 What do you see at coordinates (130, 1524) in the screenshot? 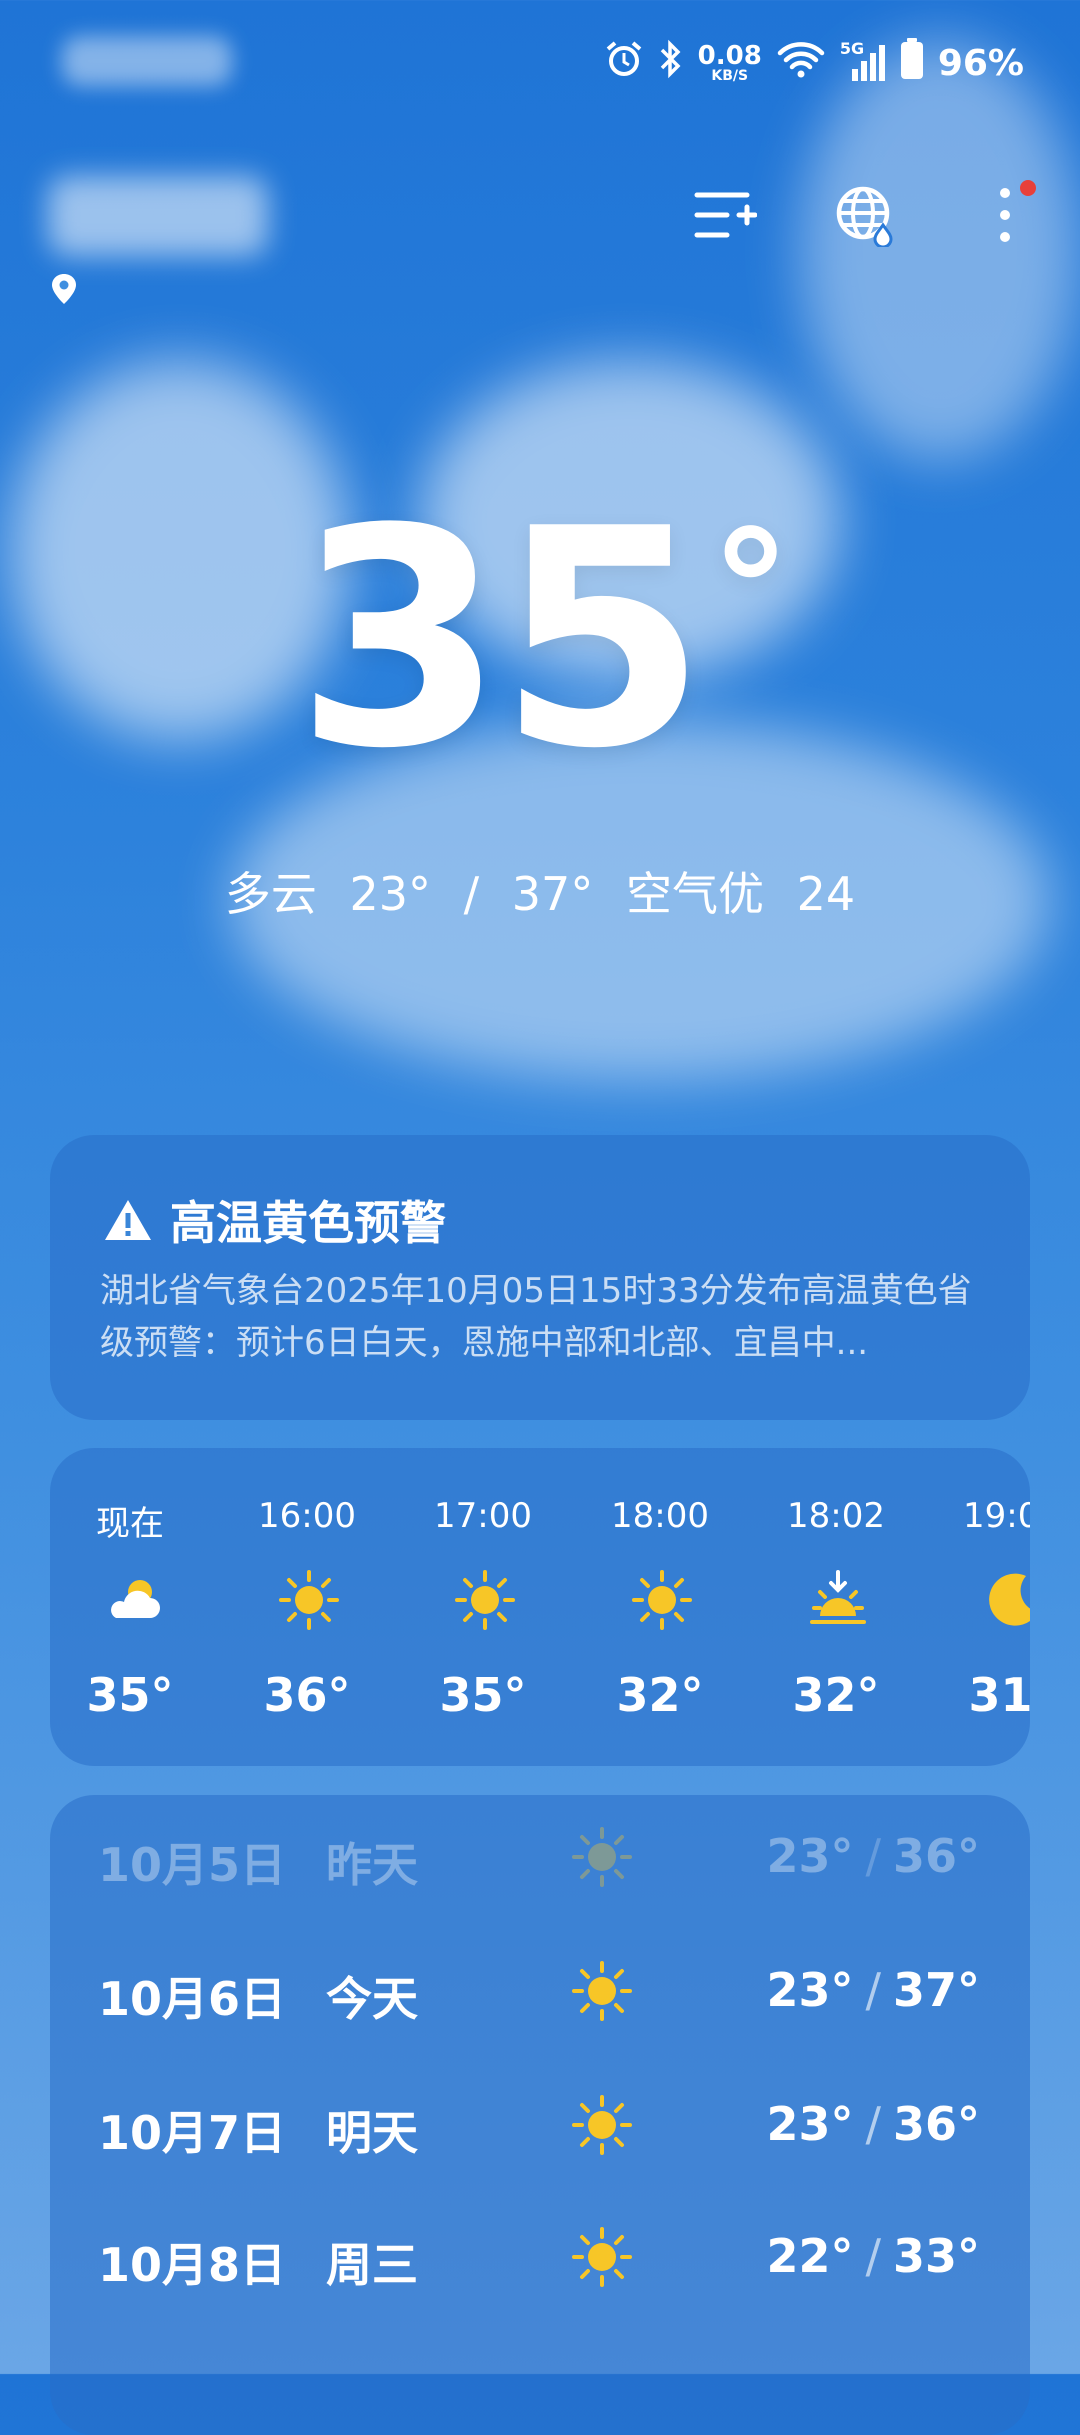
I see `hour-time: 现在` at bounding box center [130, 1524].